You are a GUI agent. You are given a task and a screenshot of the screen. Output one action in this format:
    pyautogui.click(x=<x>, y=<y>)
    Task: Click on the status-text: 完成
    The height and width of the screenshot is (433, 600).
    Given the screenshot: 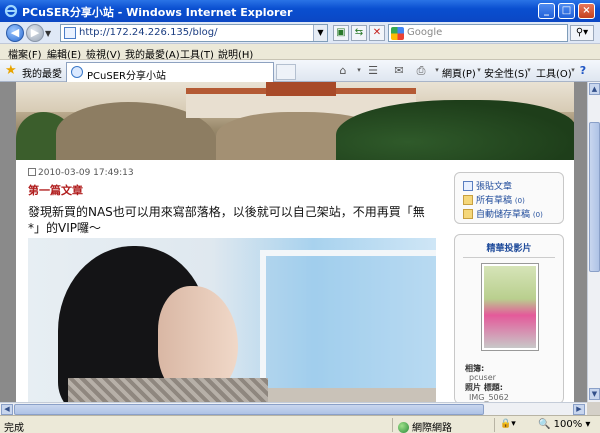 What is the action you would take?
    pyautogui.click(x=14, y=428)
    